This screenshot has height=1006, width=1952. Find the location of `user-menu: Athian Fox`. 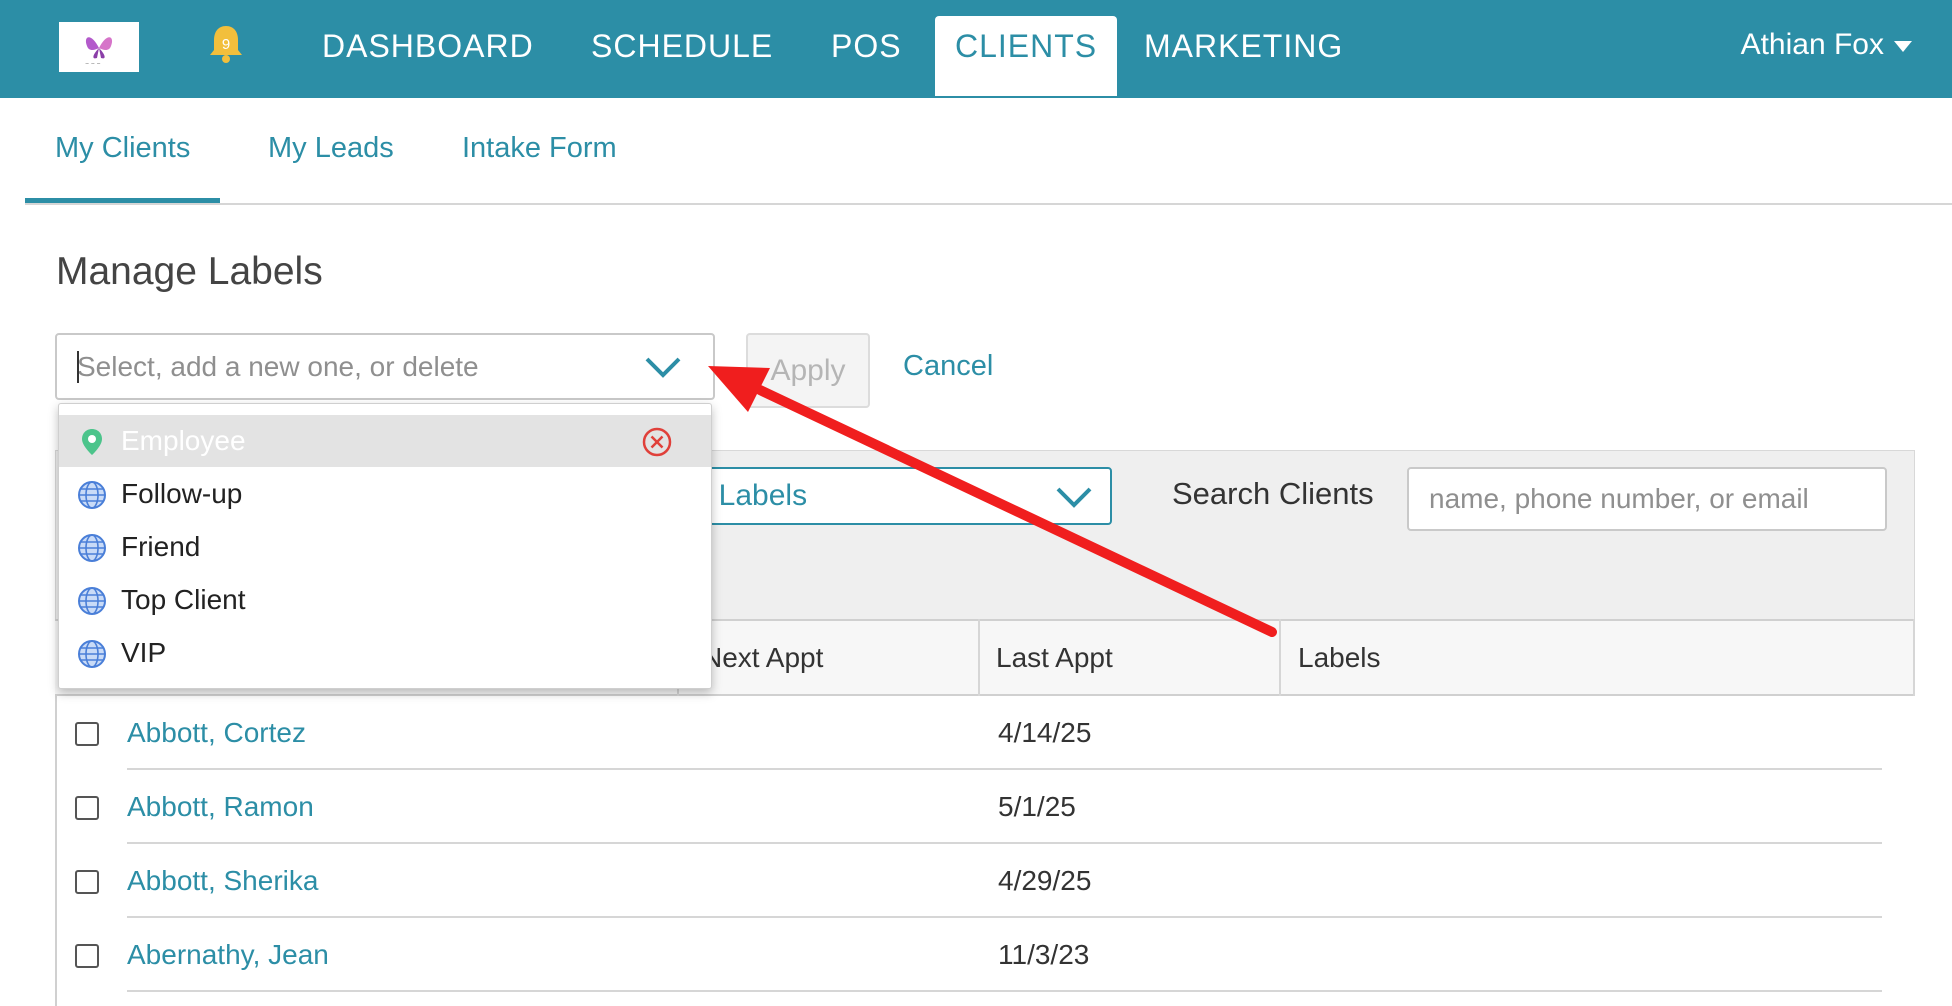

user-menu: Athian Fox is located at coordinates (1826, 45).